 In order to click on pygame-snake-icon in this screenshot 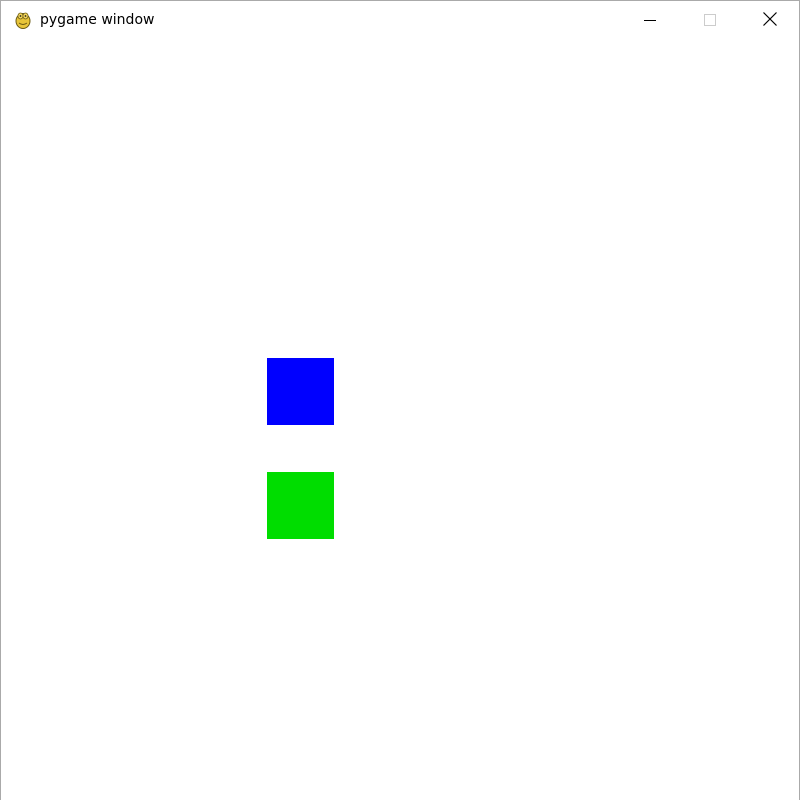, I will do `click(23, 20)`.